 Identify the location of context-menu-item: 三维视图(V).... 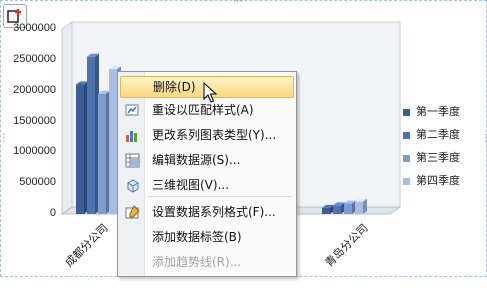
(207, 185).